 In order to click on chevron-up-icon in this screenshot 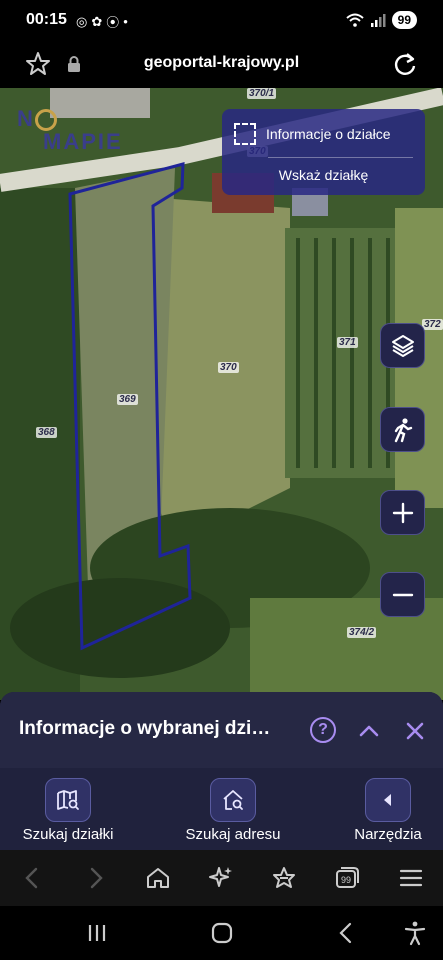, I will do `click(369, 731)`.